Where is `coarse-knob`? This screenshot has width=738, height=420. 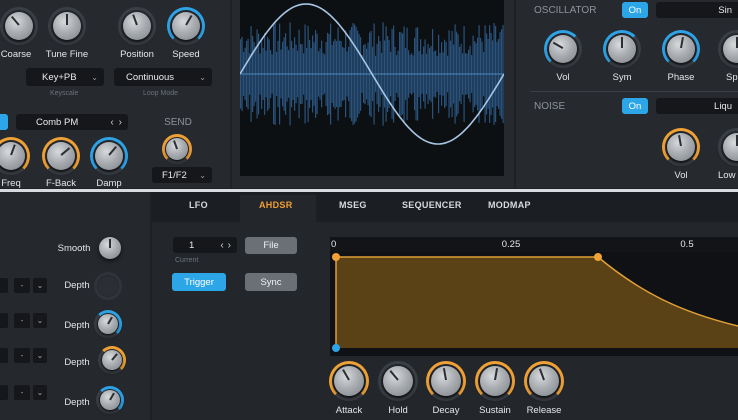
coarse-knob is located at coordinates (19, 26).